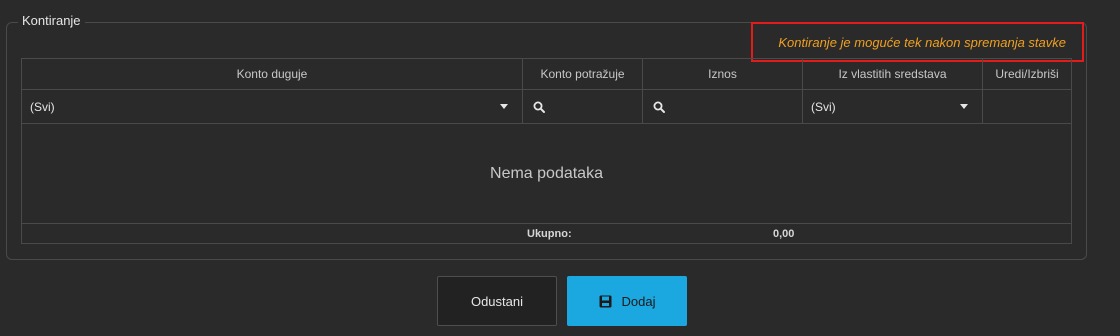 Image resolution: width=1120 pixels, height=336 pixels. I want to click on cancel-button: Odustani, so click(497, 301).